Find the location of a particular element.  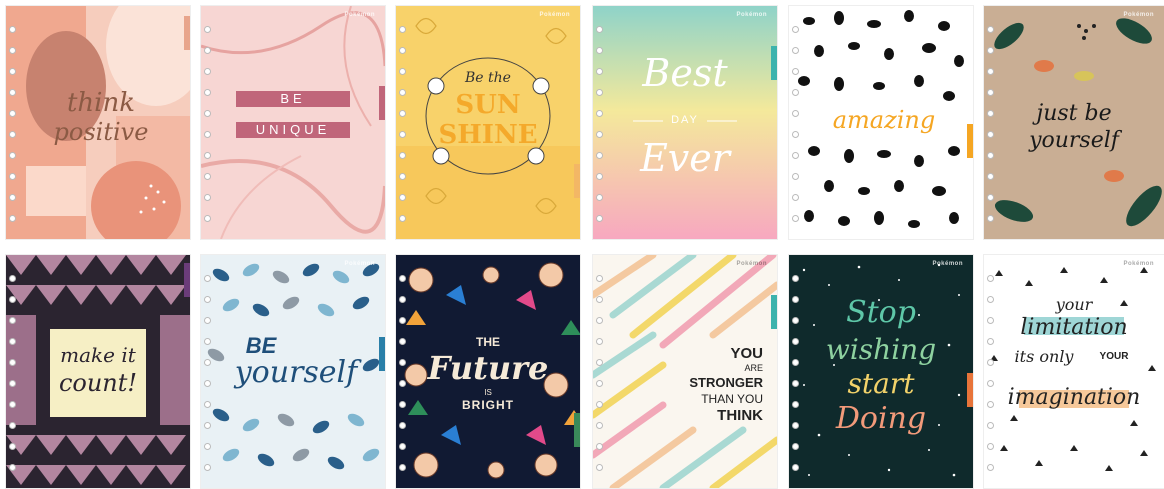

cover-title-line1: Stop is located at coordinates (881, 312).